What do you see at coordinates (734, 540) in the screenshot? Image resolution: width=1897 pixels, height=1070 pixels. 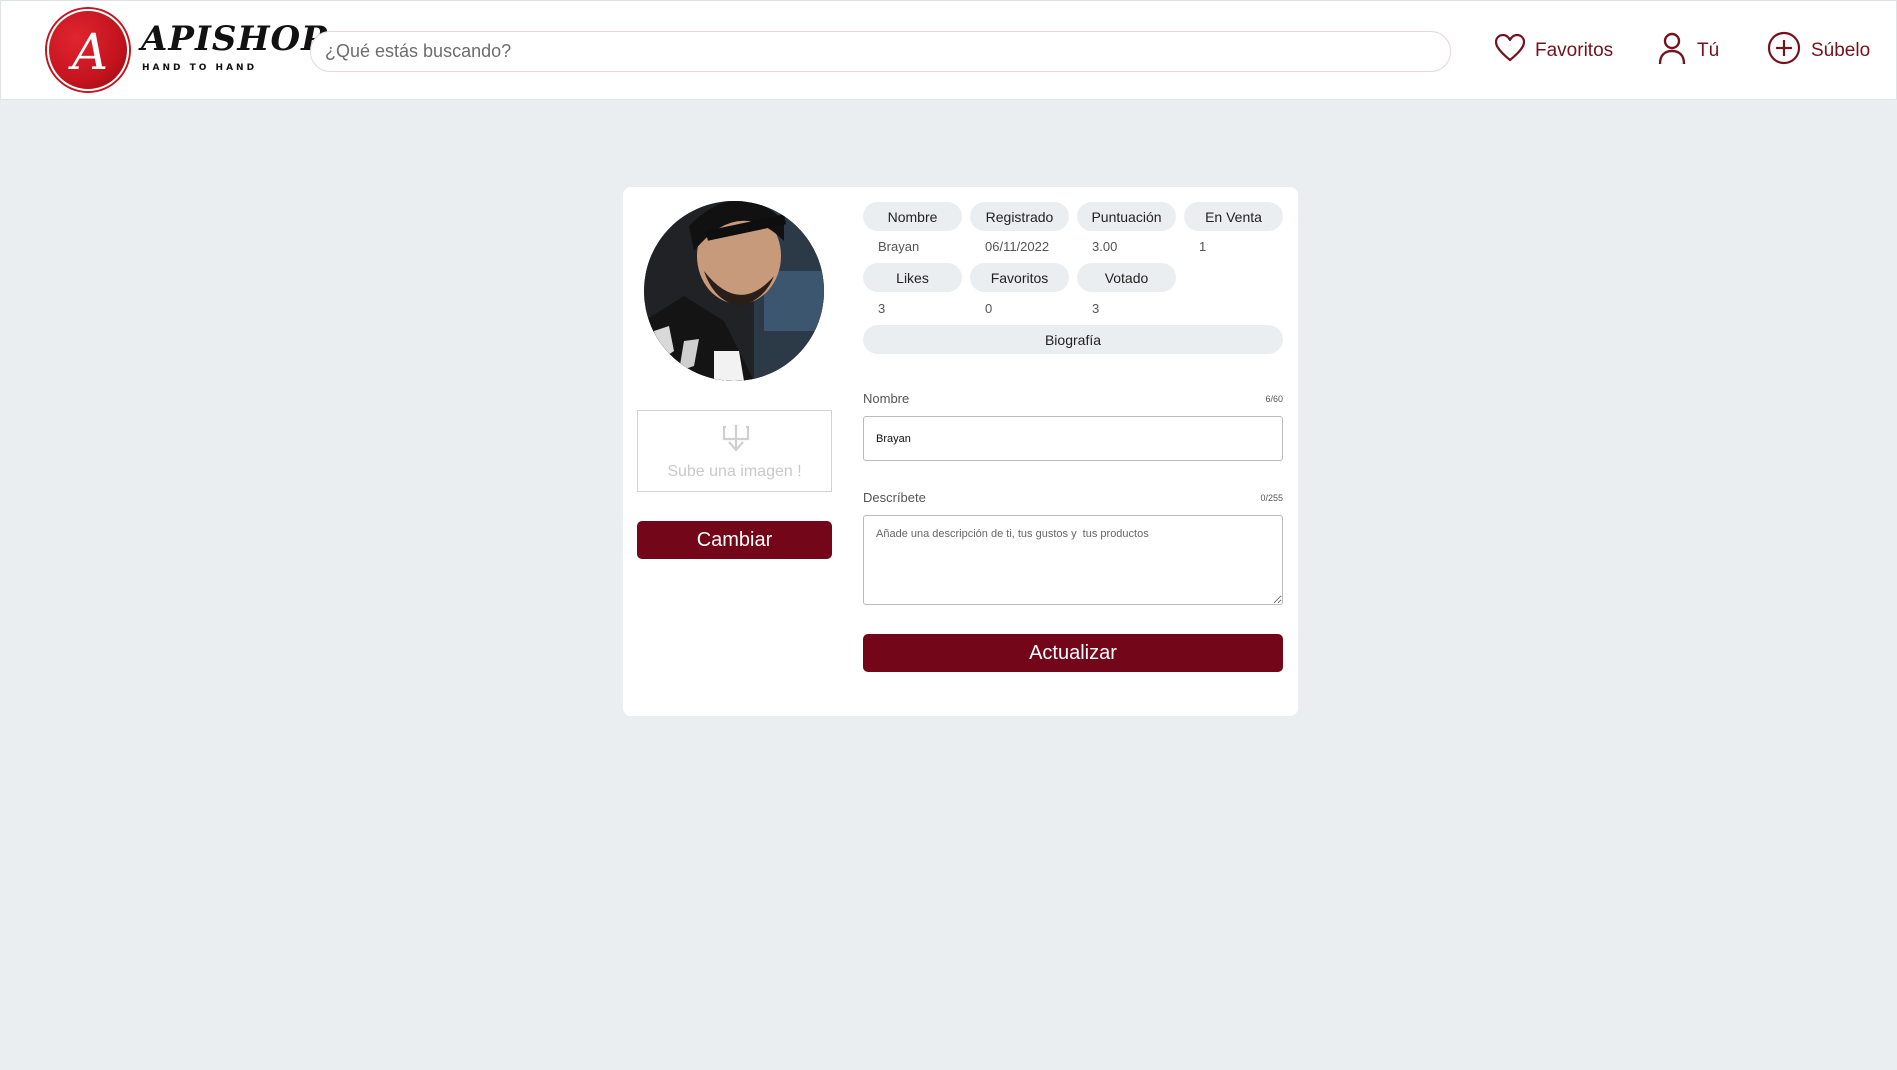 I see `cambiar-button: Cambiar` at bounding box center [734, 540].